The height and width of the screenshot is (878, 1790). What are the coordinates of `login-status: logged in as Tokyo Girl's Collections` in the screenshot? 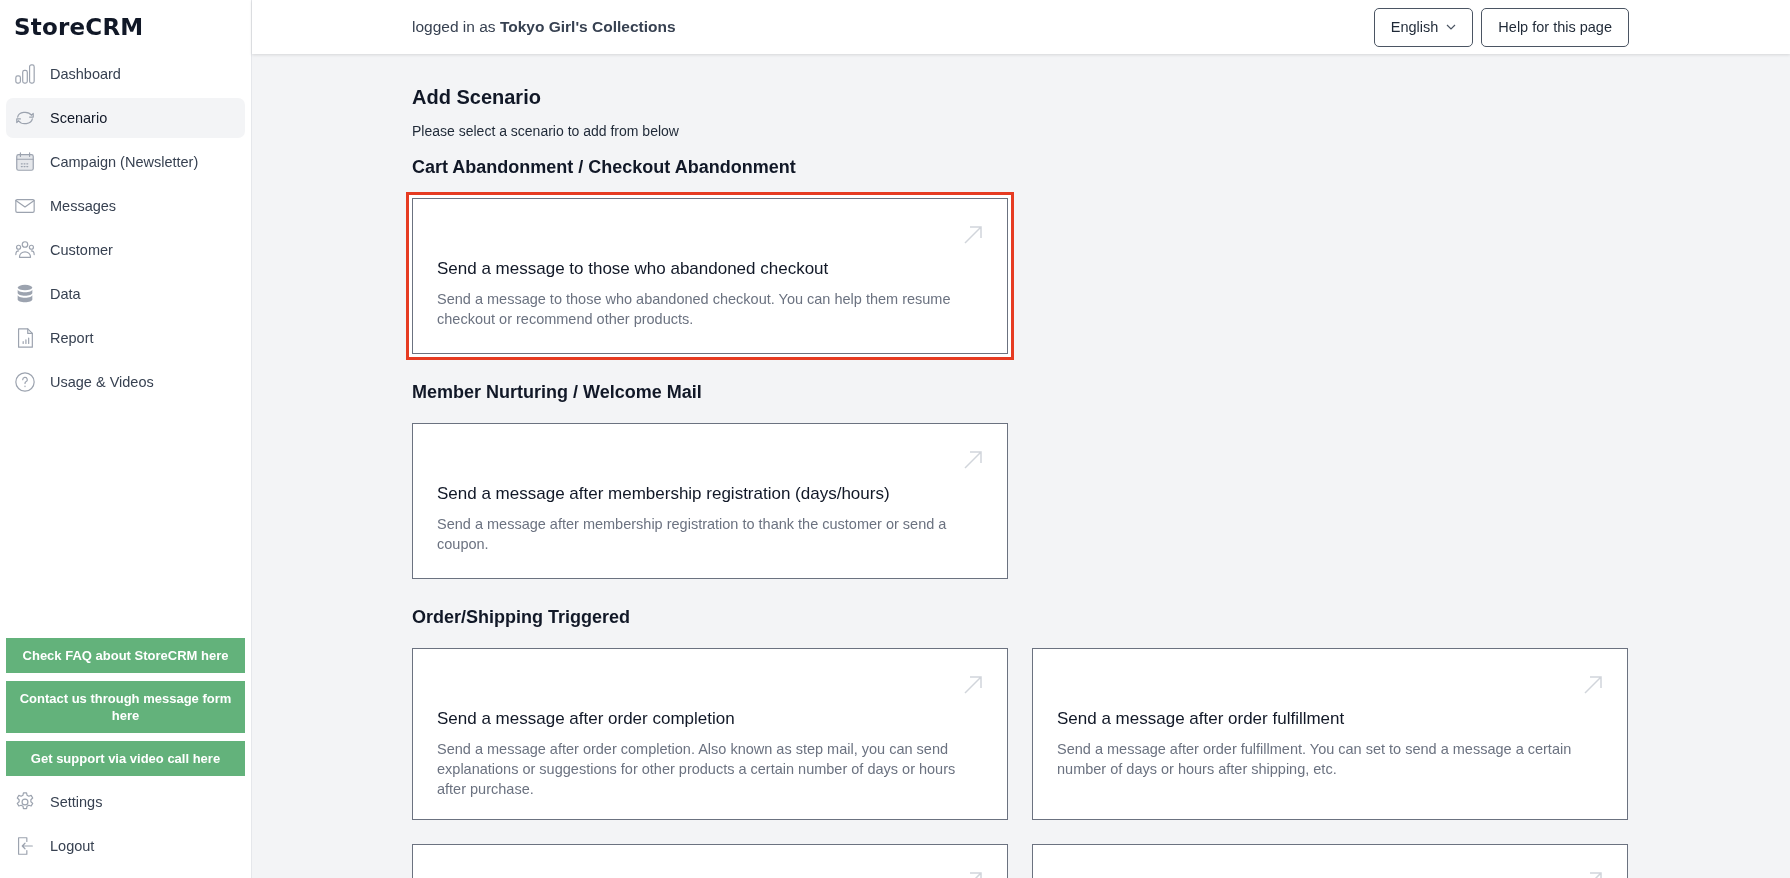 It's located at (544, 27).